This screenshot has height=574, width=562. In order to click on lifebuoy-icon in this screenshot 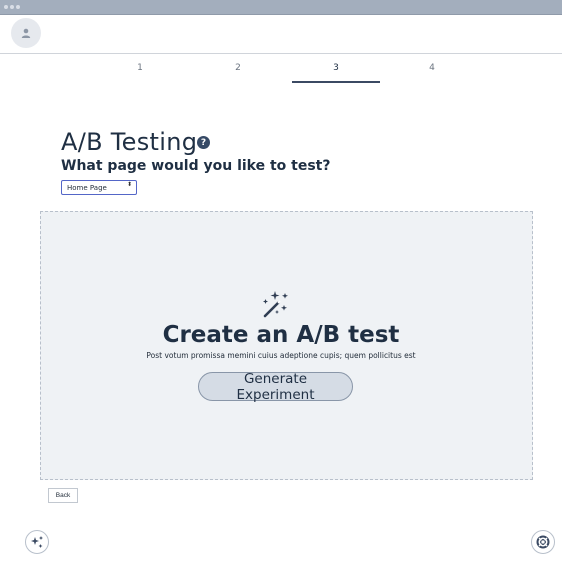, I will do `click(543, 542)`.